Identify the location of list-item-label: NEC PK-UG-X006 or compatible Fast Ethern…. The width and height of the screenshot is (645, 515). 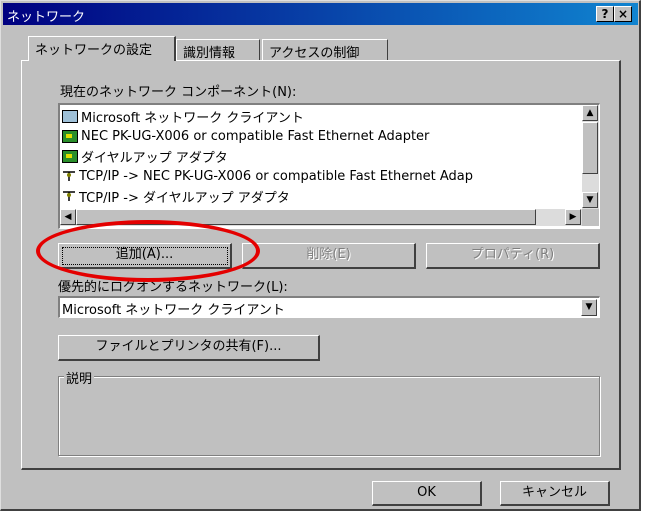
(255, 136).